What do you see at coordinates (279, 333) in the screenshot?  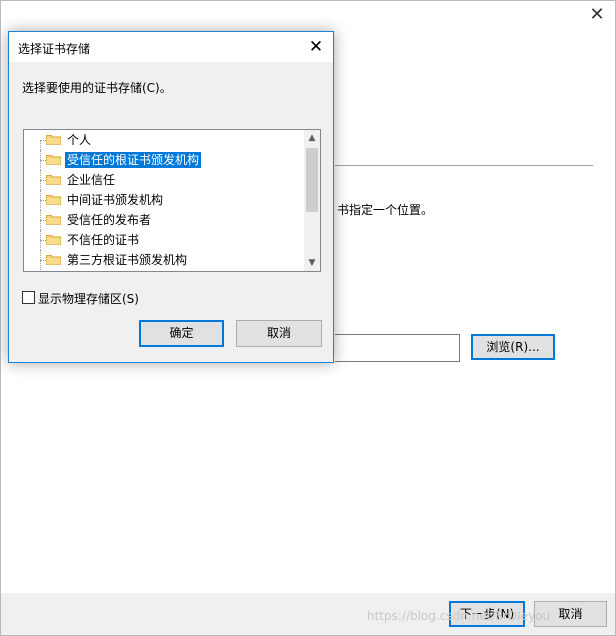 I see `cancel-button: 取消` at bounding box center [279, 333].